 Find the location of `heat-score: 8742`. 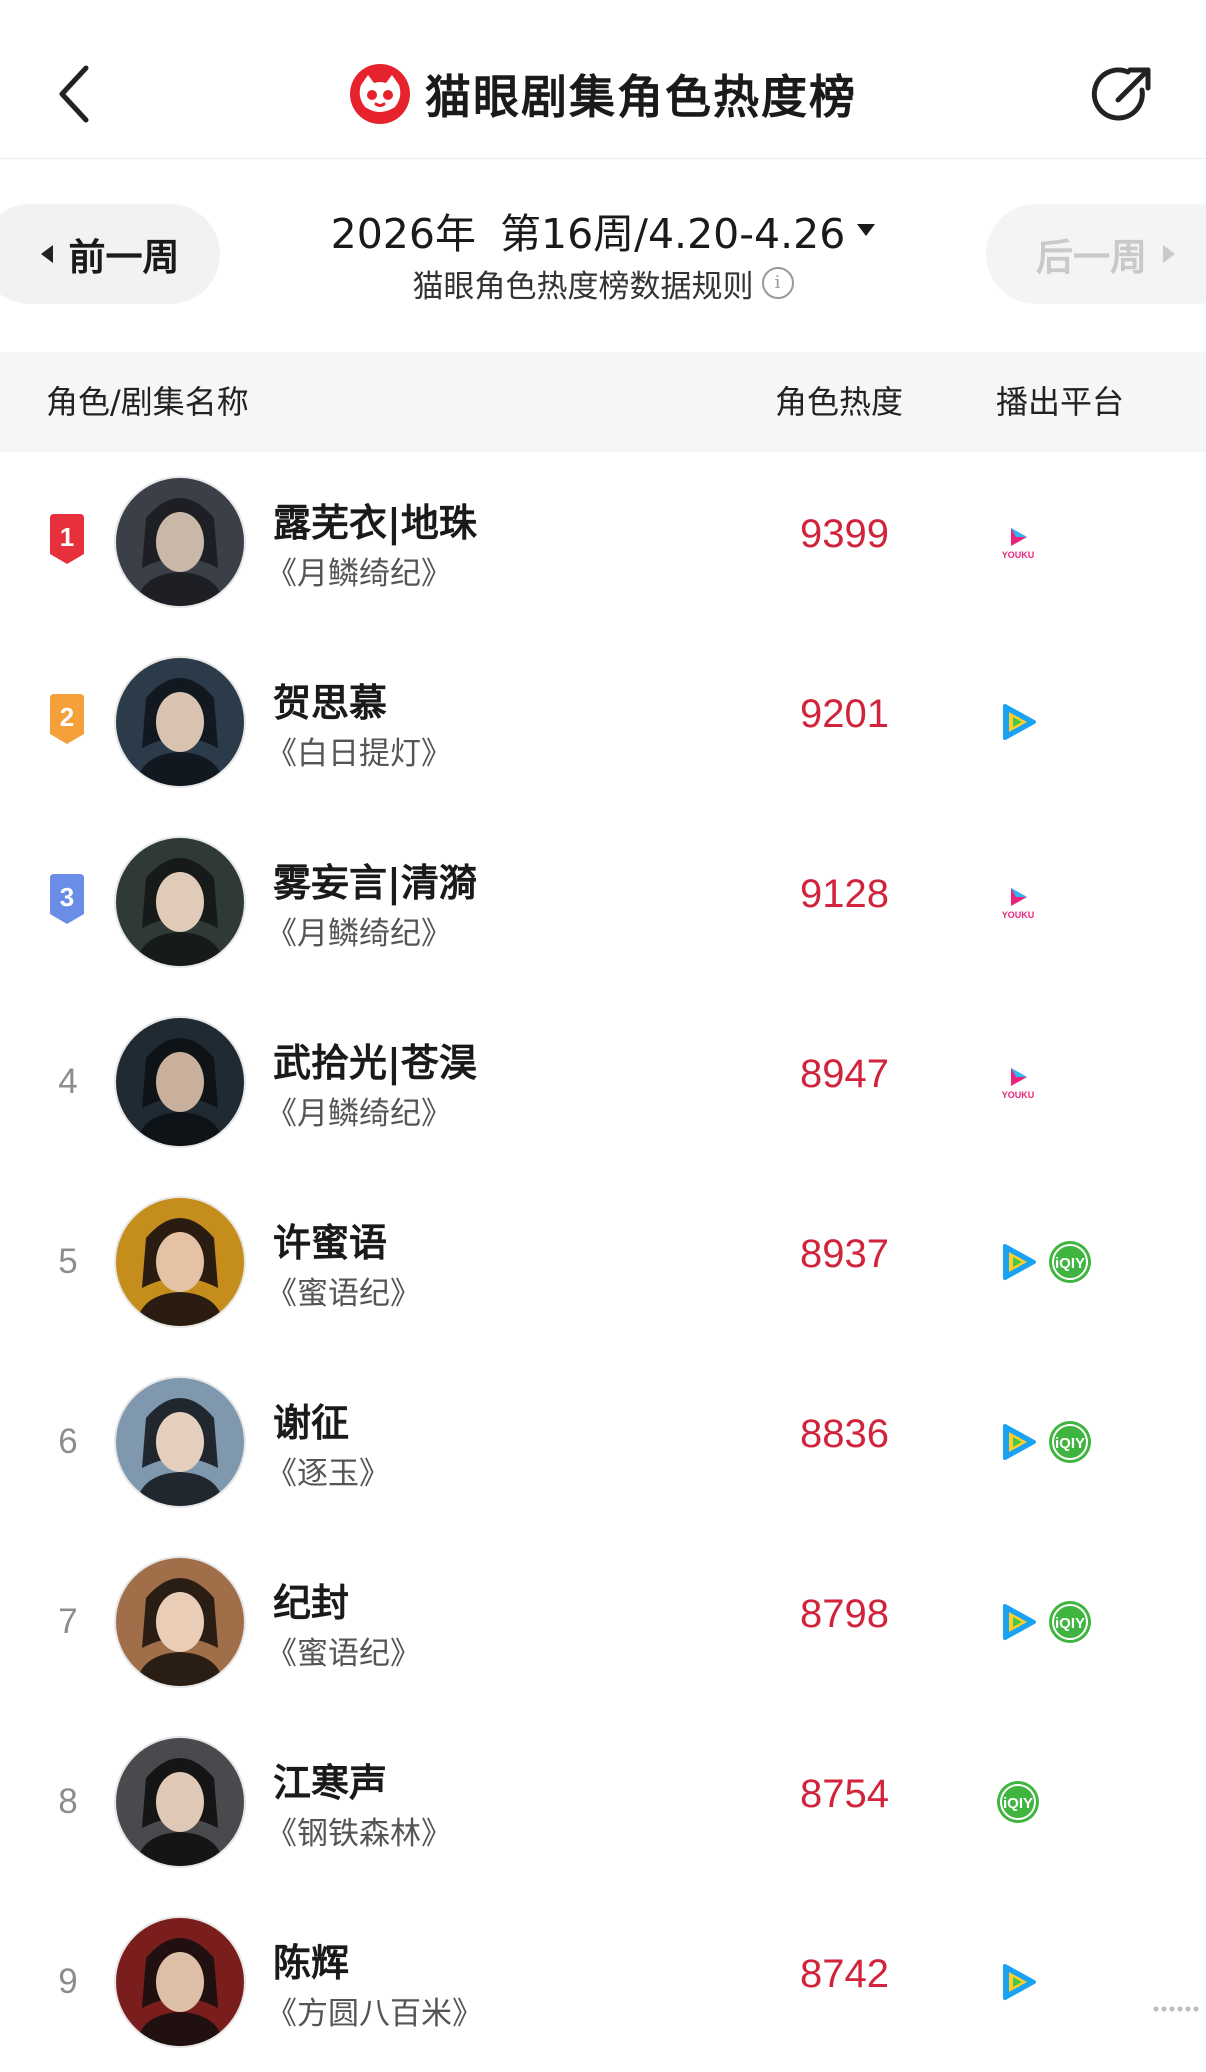

heat-score: 8742 is located at coordinates (844, 1974).